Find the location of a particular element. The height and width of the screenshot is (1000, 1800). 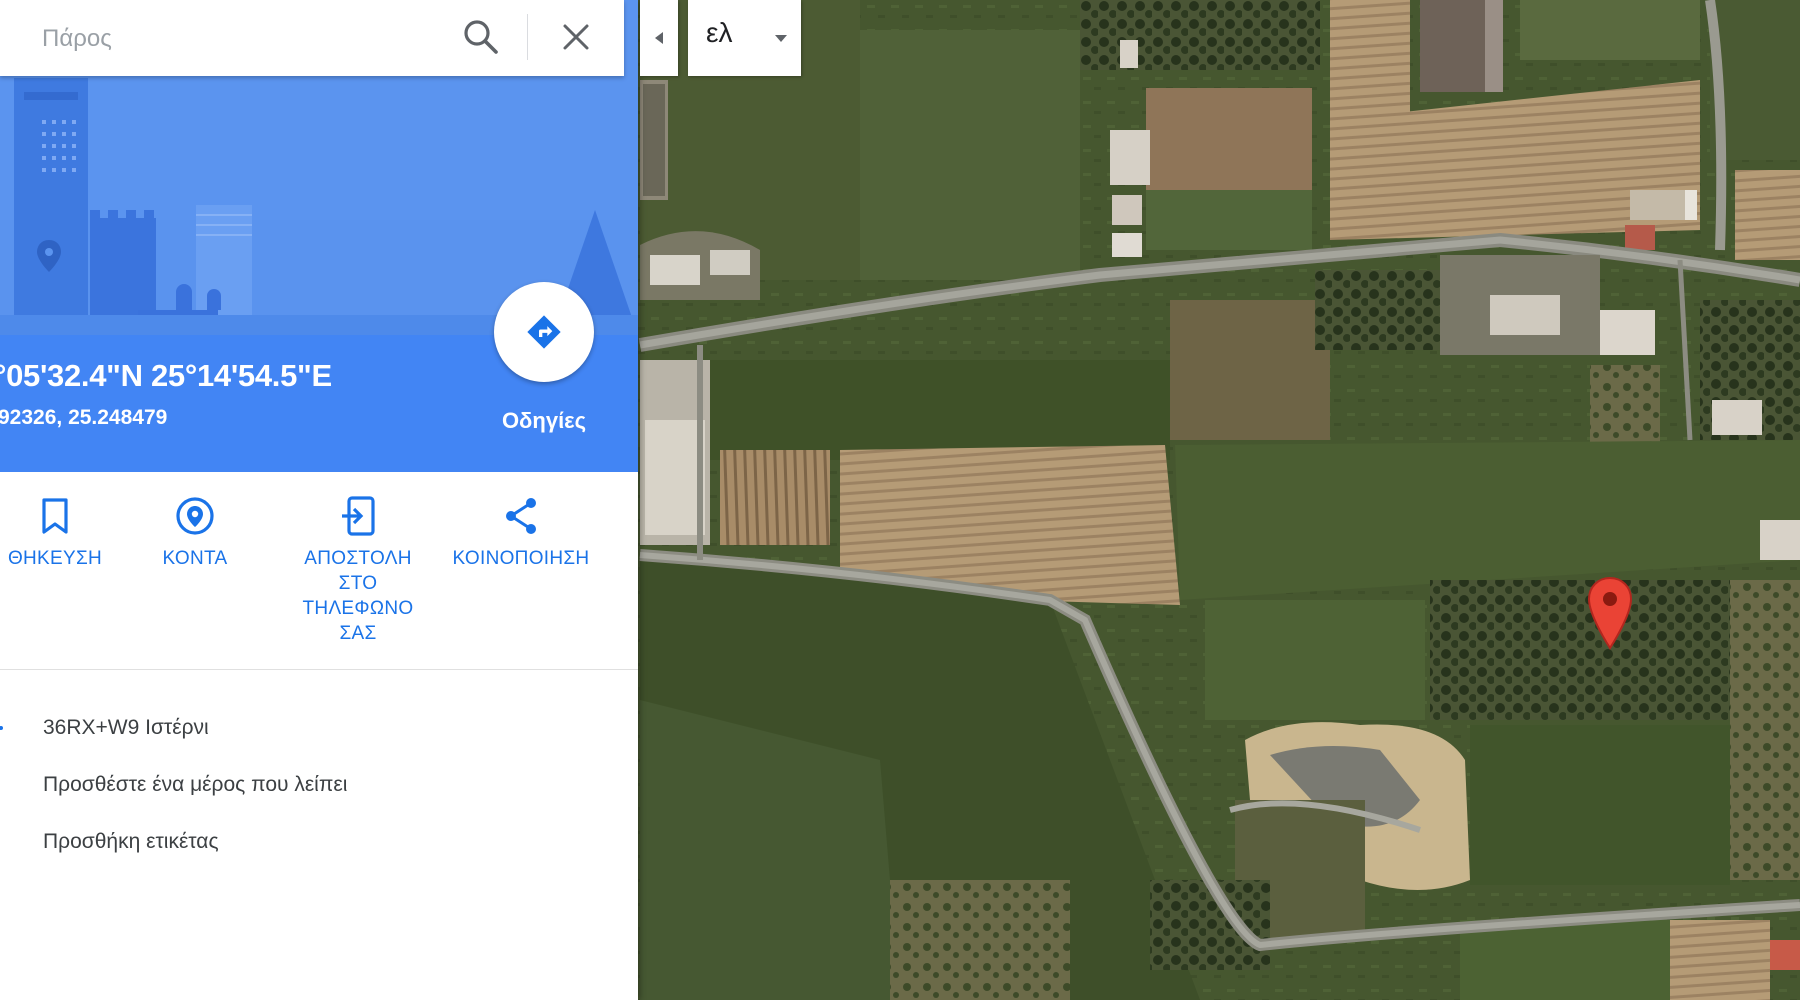

nearby-action-label: ΚΟΝΤΑ is located at coordinates (195, 558).